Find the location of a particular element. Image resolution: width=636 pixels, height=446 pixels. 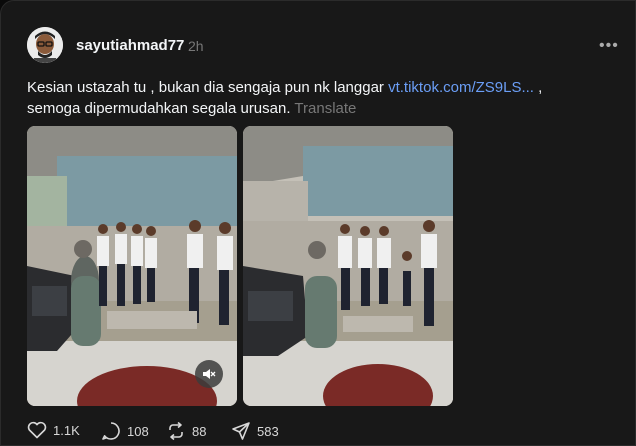

send-icon is located at coordinates (241, 431).